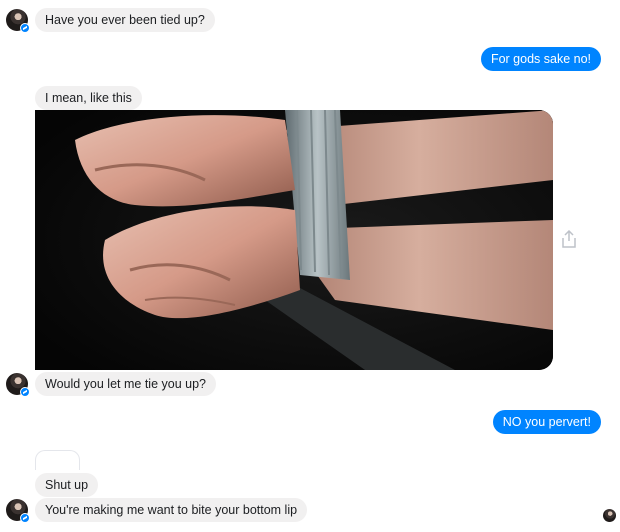 Image resolution: width=620 pixels, height=532 pixels. What do you see at coordinates (569, 238) in the screenshot?
I see `share-icon` at bounding box center [569, 238].